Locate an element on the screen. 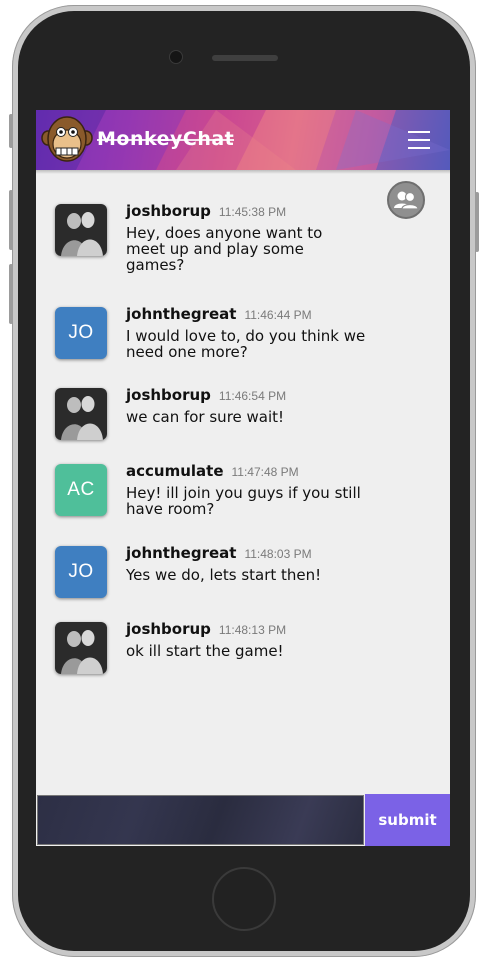 Image resolution: width=484 pixels, height=962 pixels. message-text: ok ill start the game! is located at coordinates (205, 651).